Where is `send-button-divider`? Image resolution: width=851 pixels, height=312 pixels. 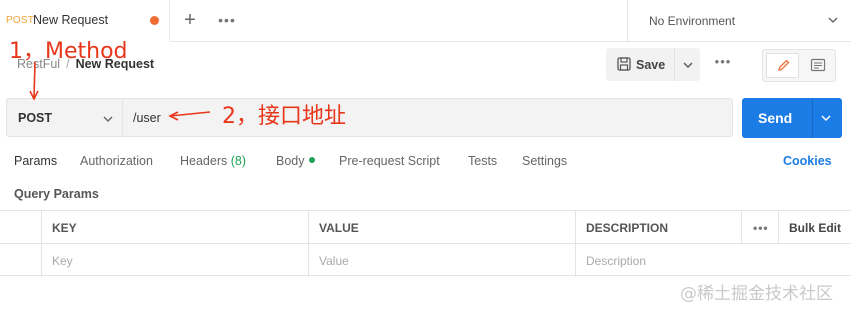 send-button-divider is located at coordinates (812, 118).